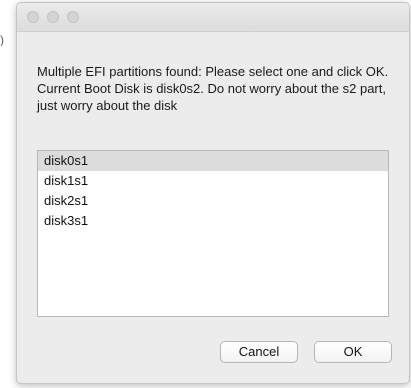 The height and width of the screenshot is (388, 411). Describe the element at coordinates (259, 352) in the screenshot. I see `cancel-button: Cancel` at that location.